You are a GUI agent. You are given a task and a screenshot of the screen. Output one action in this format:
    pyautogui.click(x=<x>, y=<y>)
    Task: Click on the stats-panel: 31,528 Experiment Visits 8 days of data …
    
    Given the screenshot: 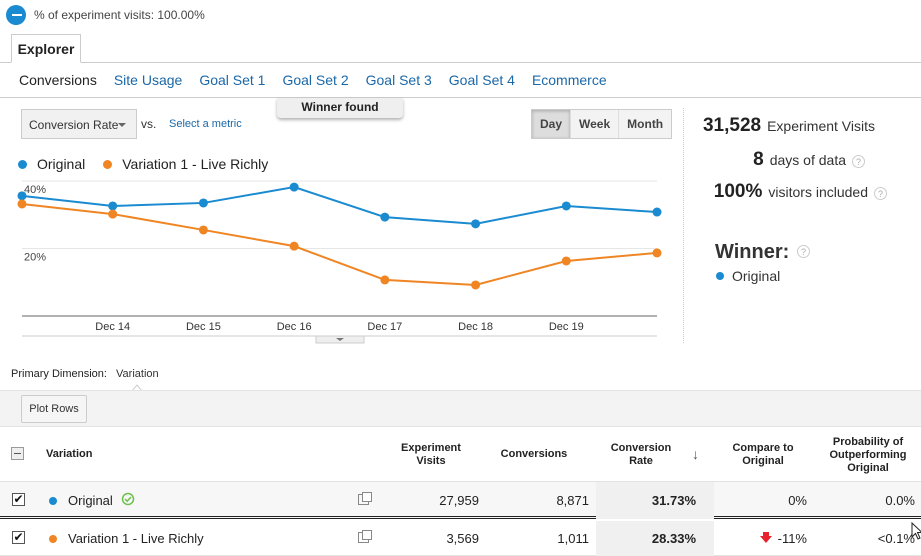 What is the action you would take?
    pyautogui.click(x=805, y=178)
    